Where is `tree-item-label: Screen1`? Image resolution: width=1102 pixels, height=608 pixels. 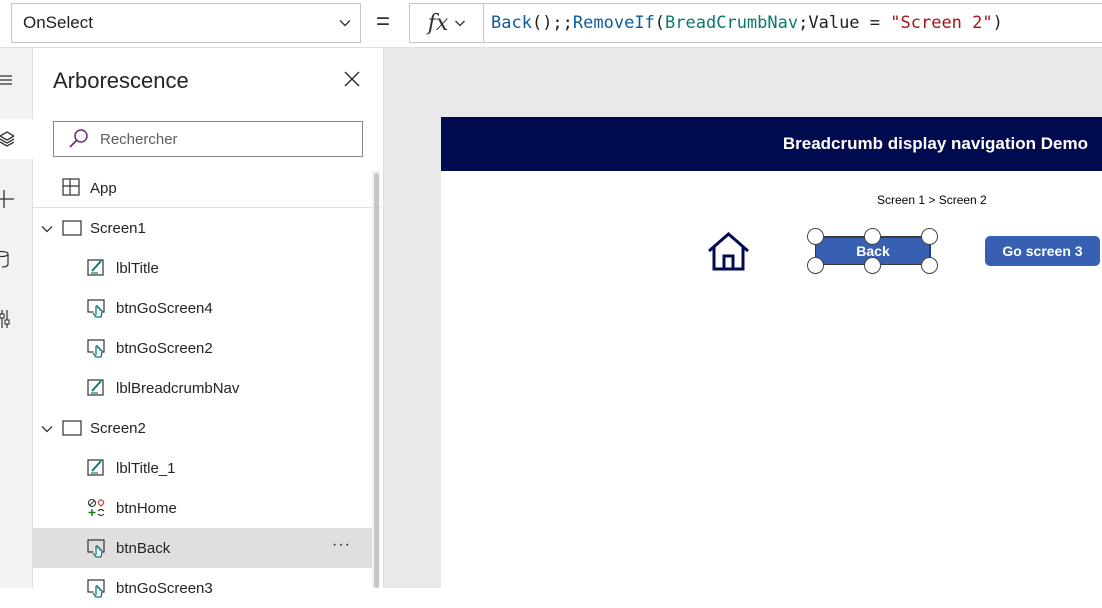
tree-item-label: Screen1 is located at coordinates (118, 228).